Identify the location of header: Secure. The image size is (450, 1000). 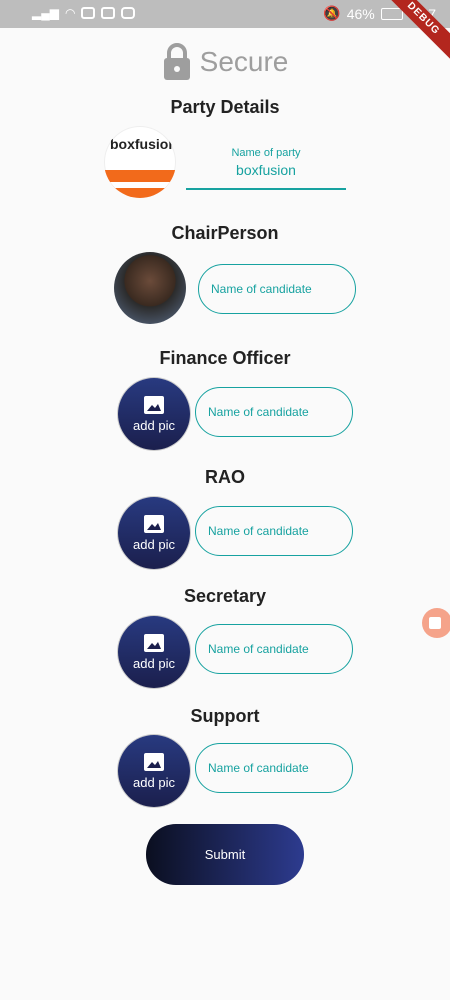
(225, 62).